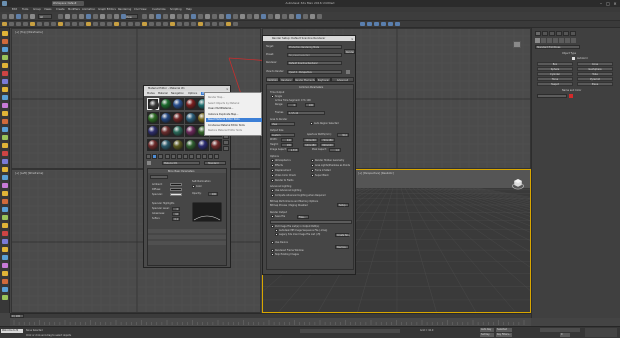 The image size is (620, 349). What do you see at coordinates (349, 51) in the screenshot?
I see `render-button: Render` at bounding box center [349, 51].